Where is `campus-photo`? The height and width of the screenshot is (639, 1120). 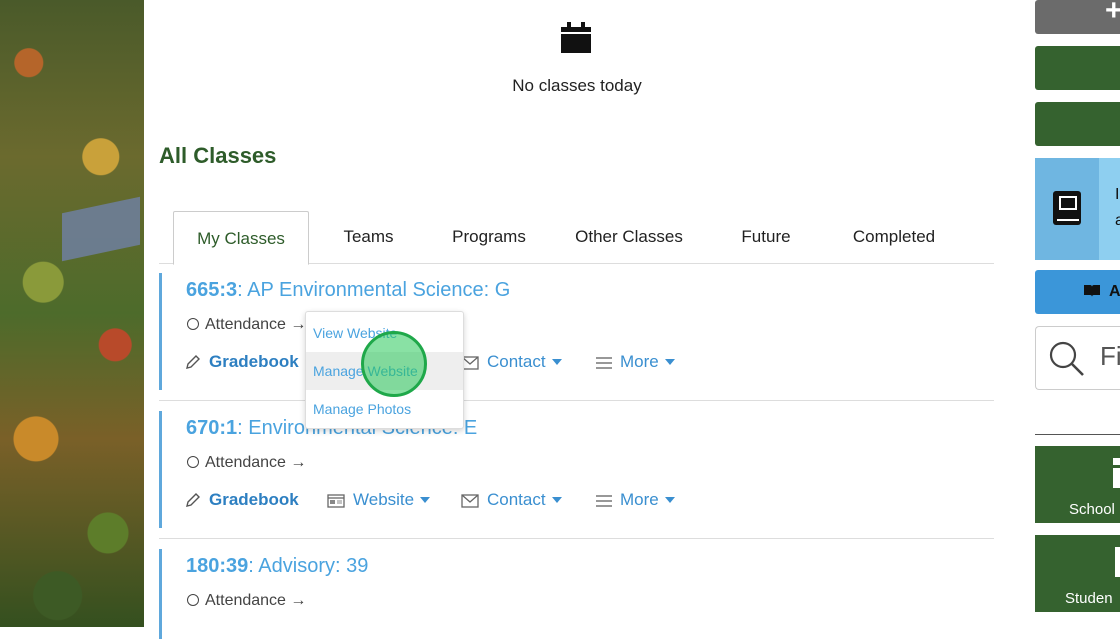 campus-photo is located at coordinates (72, 313).